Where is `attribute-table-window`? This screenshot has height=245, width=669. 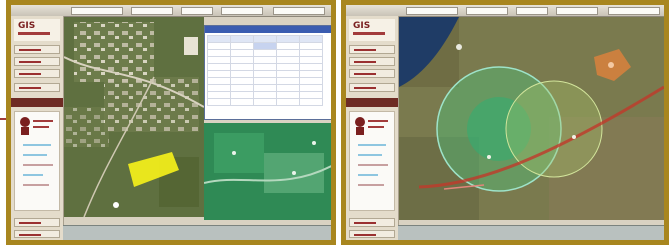
attribute-table-window is located at coordinates (267, 72).